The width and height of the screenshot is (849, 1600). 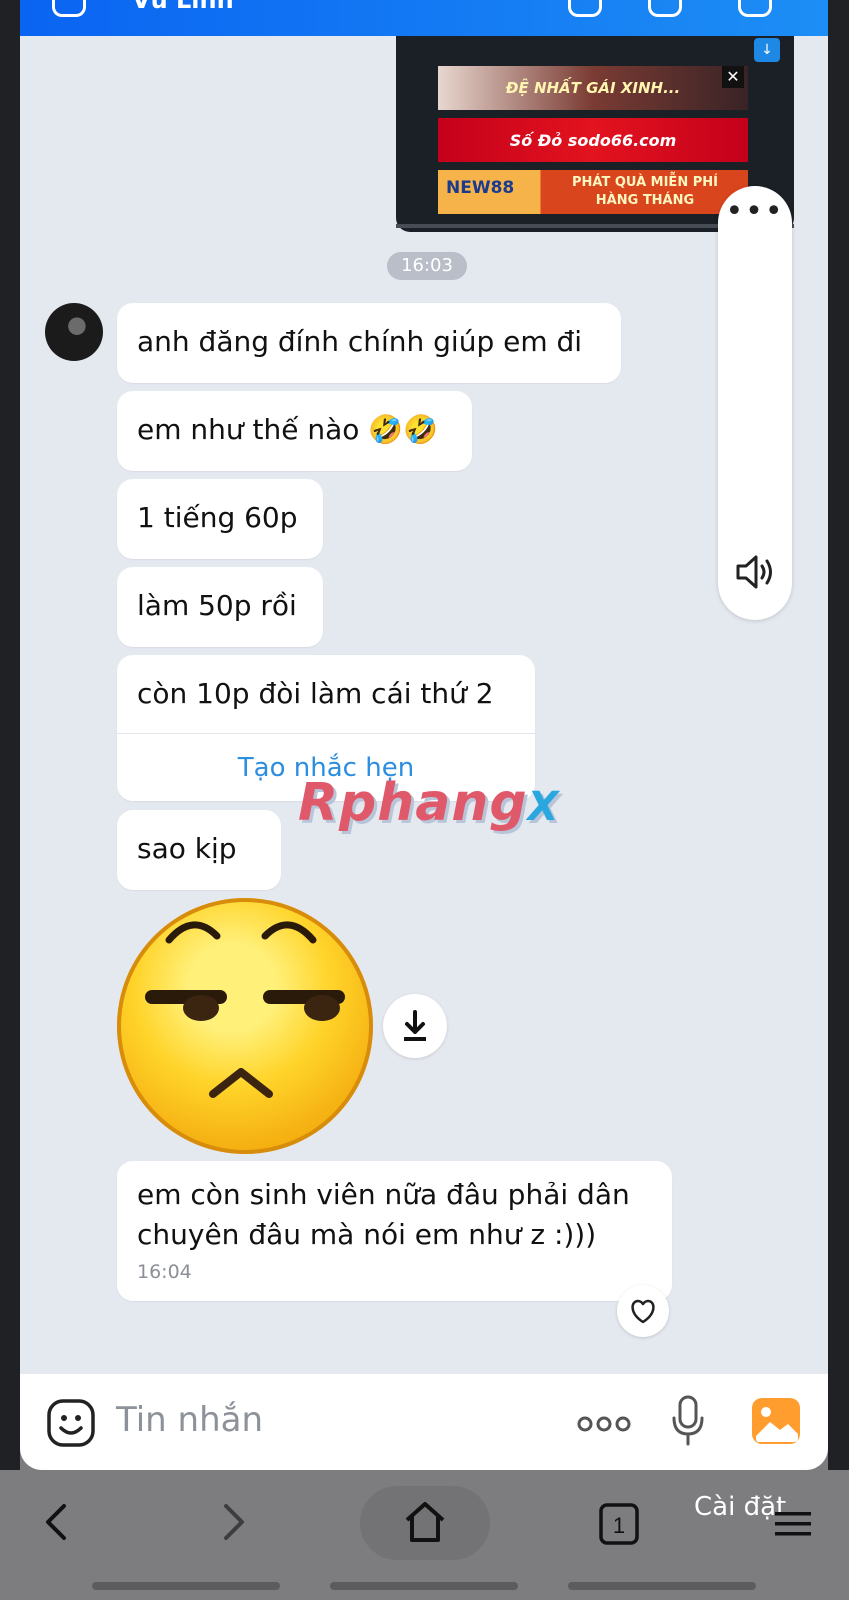 What do you see at coordinates (69, 8) in the screenshot?
I see `back-icon` at bounding box center [69, 8].